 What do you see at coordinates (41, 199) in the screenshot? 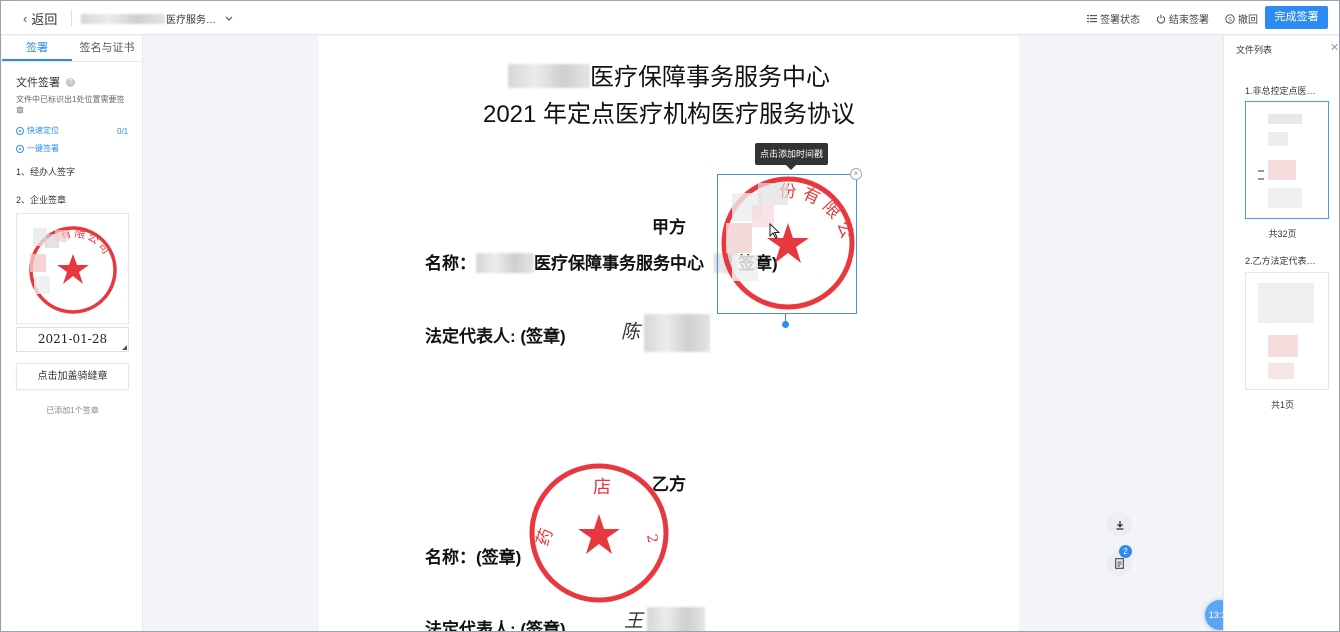
I see `company-seal-item: 2、企业签章` at bounding box center [41, 199].